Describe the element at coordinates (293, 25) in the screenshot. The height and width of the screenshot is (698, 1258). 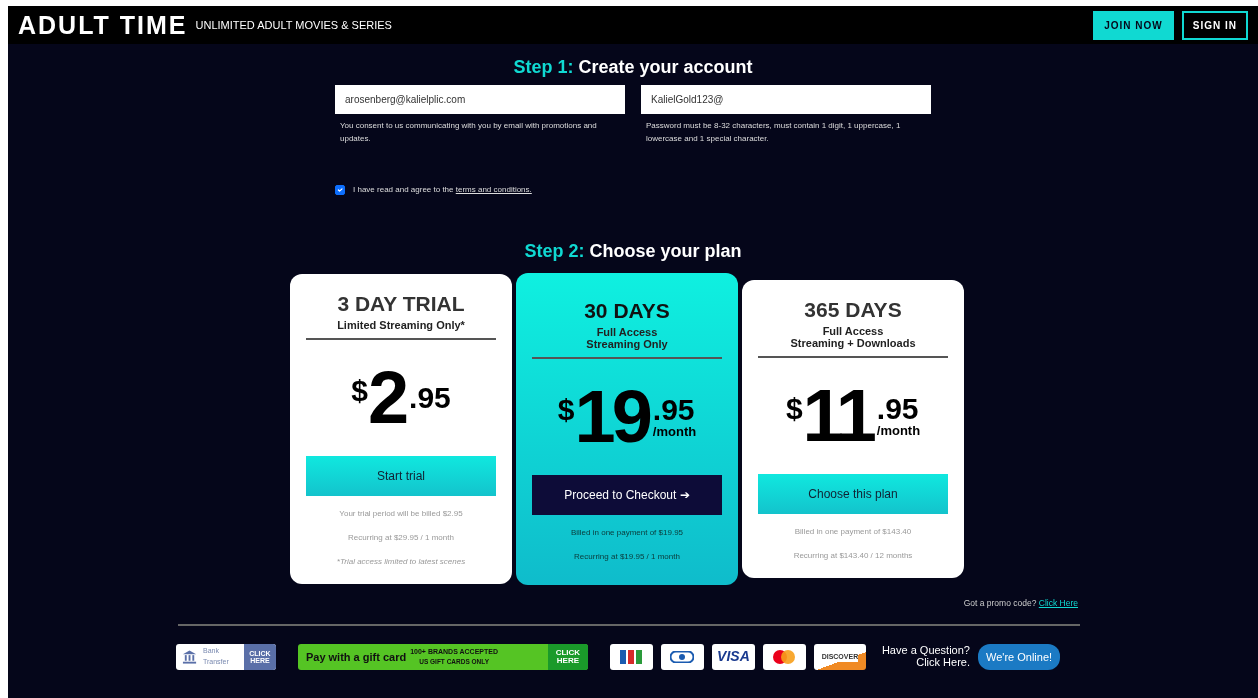
I see `tagline: UNLIMITED ADULT MOVIES & SERIES` at that location.